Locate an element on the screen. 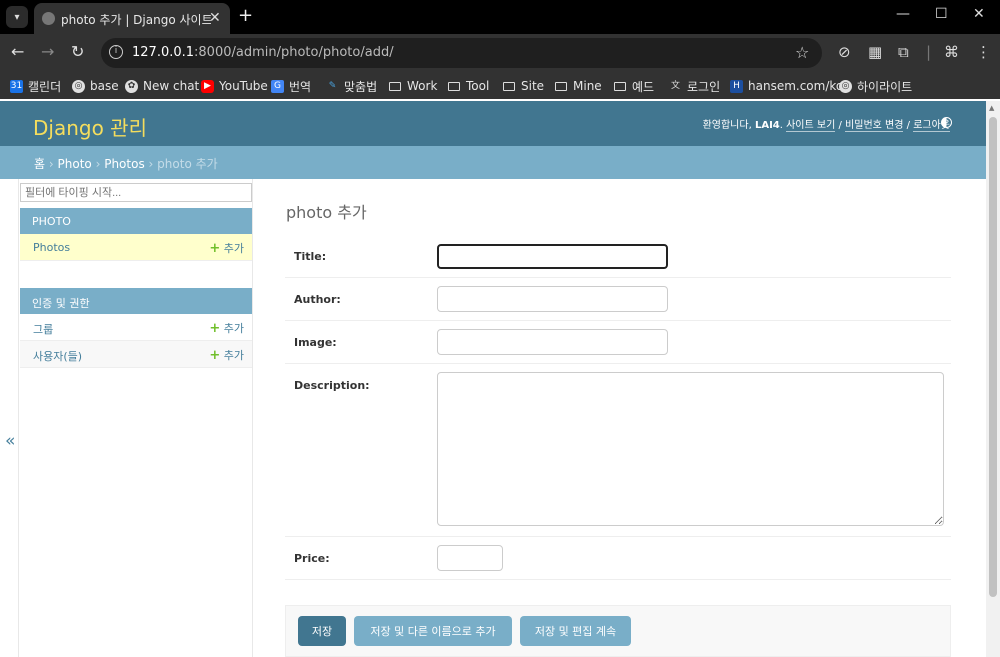 The height and width of the screenshot is (657, 1000). tab-title: photo 추가 | Django 사이트 관 is located at coordinates (136, 20).